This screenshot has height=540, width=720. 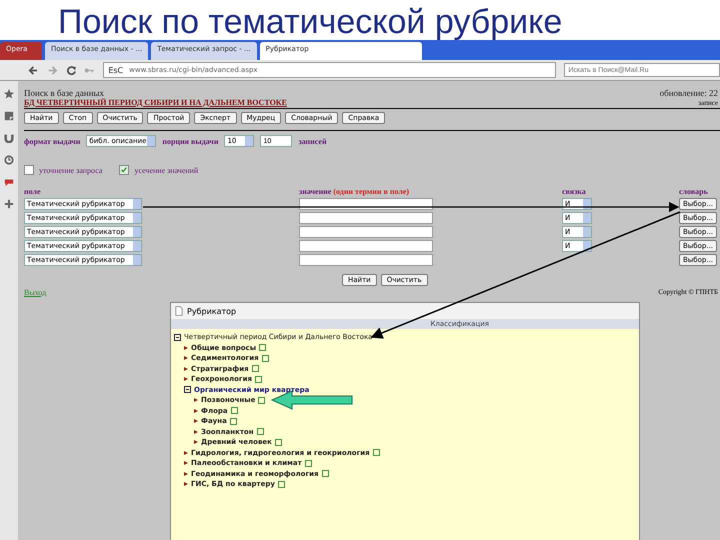 What do you see at coordinates (693, 191) in the screenshot?
I see `column-header: словарь` at bounding box center [693, 191].